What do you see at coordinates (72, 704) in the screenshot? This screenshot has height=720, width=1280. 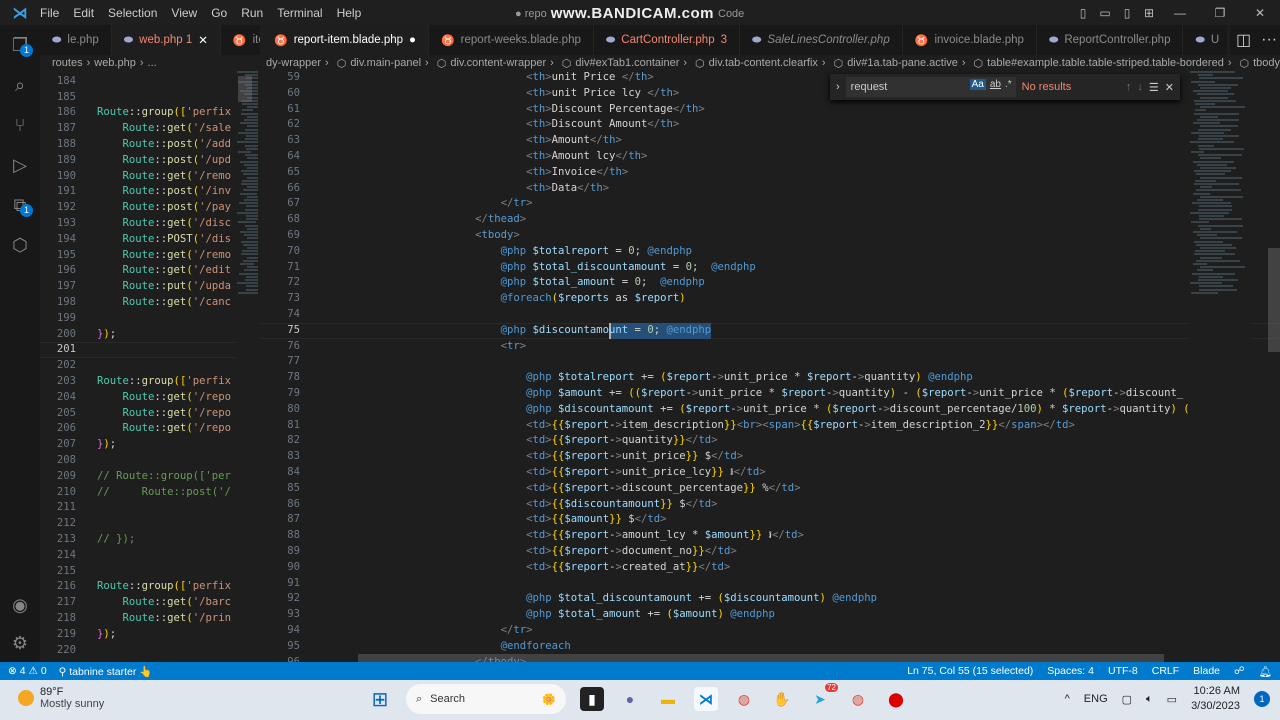 I see `weather-condition: Mostly sunny` at bounding box center [72, 704].